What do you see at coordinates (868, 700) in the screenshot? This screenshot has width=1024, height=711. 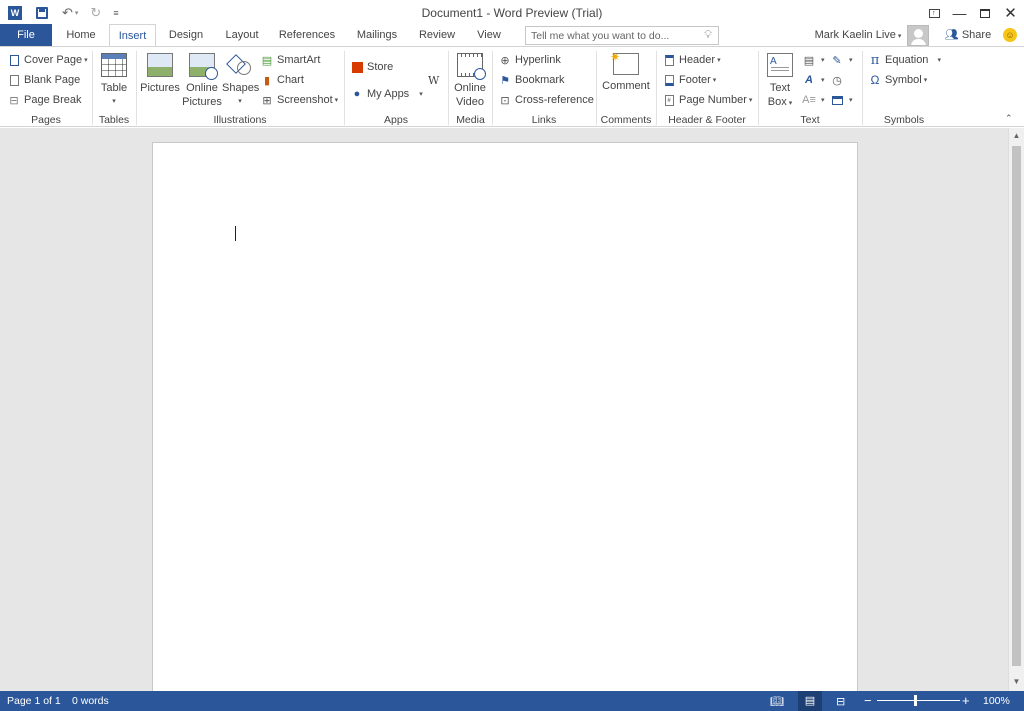 I see `zoom-out-icon: −` at bounding box center [868, 700].